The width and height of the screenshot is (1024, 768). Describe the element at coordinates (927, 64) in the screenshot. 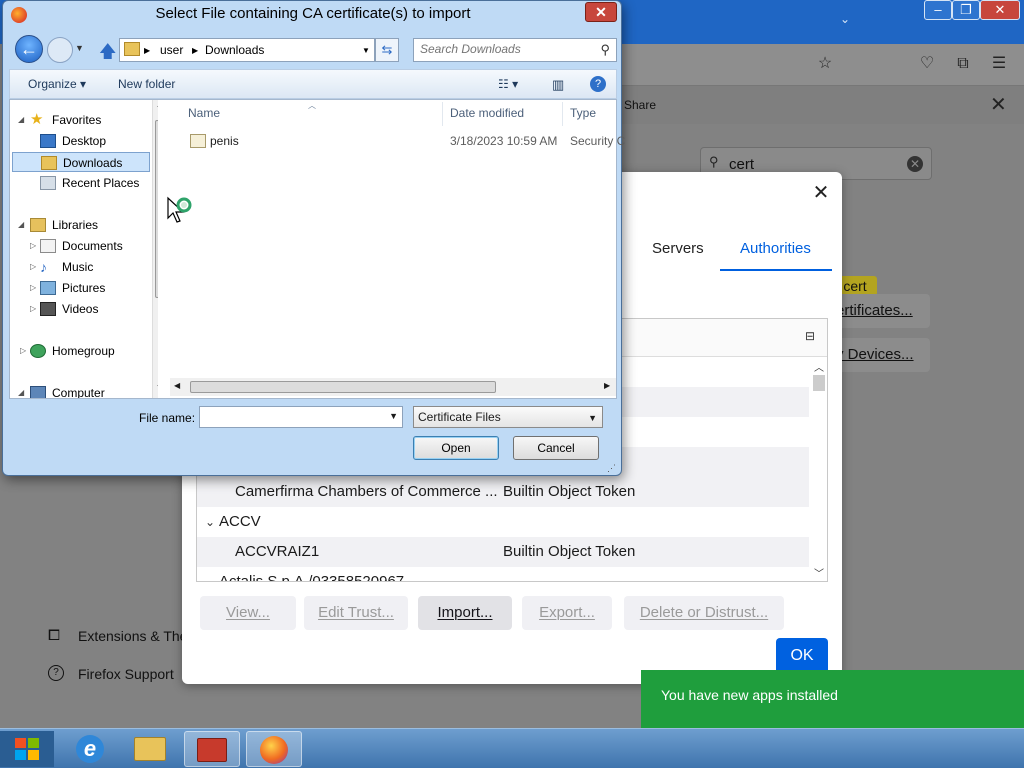

I see `pocket-icon: ♡` at that location.